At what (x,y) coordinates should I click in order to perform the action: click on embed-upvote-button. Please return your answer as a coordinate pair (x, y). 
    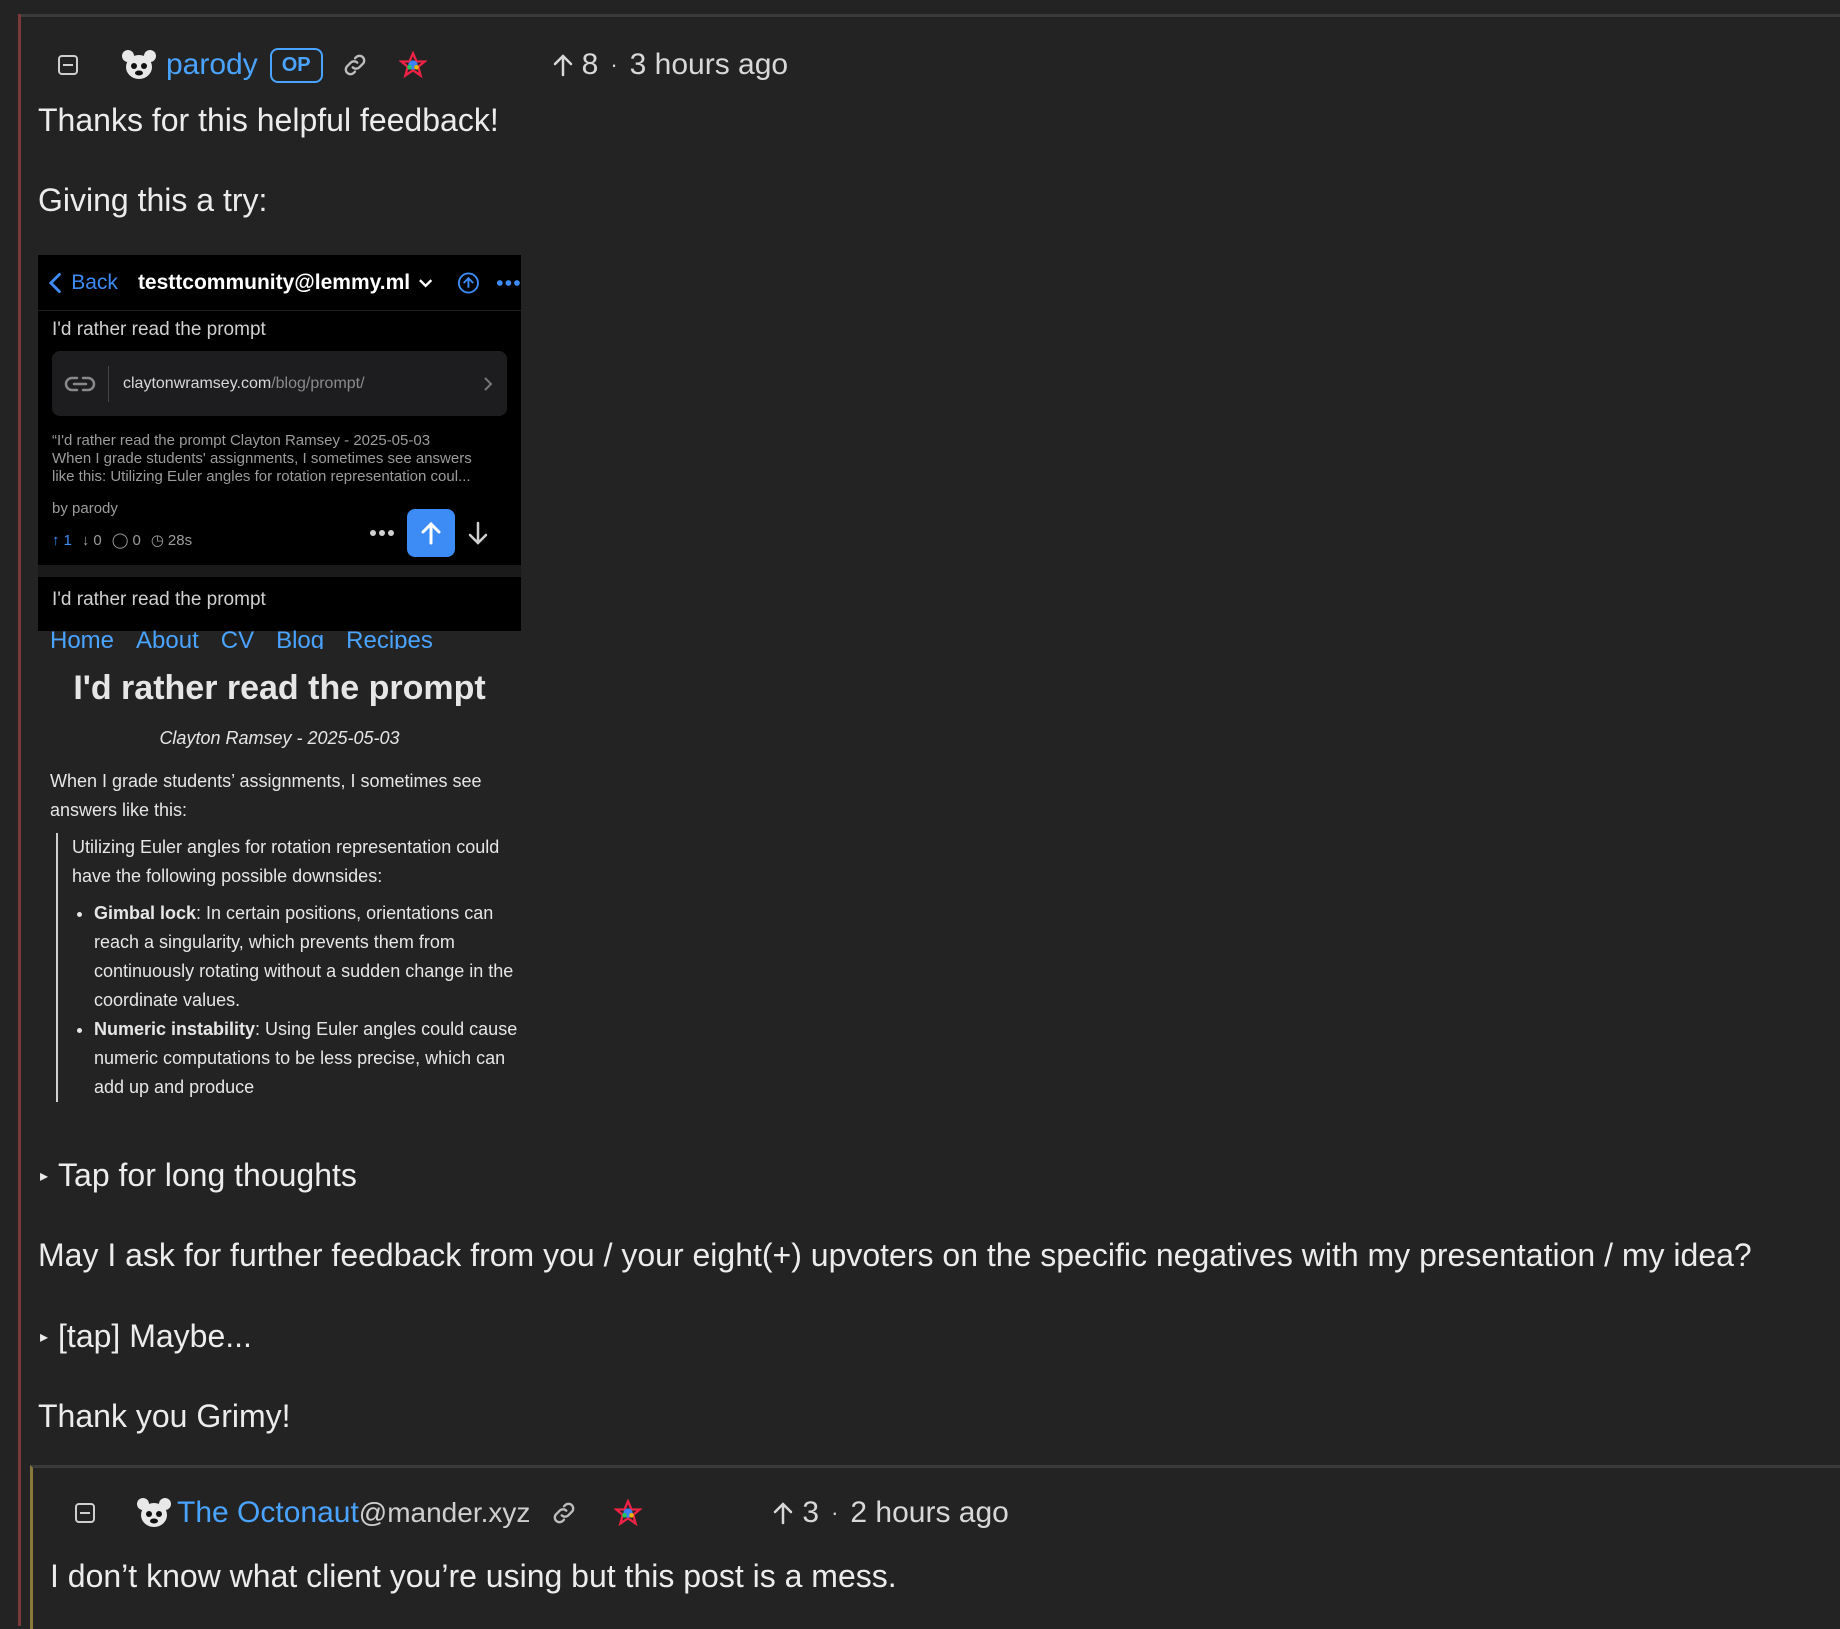
    Looking at the image, I should click on (431, 533).